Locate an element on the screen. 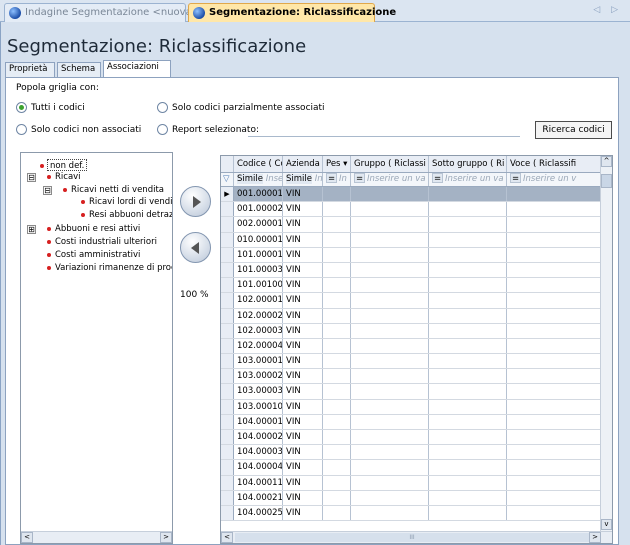  cell-codice: 104.00021 is located at coordinates (258, 497).